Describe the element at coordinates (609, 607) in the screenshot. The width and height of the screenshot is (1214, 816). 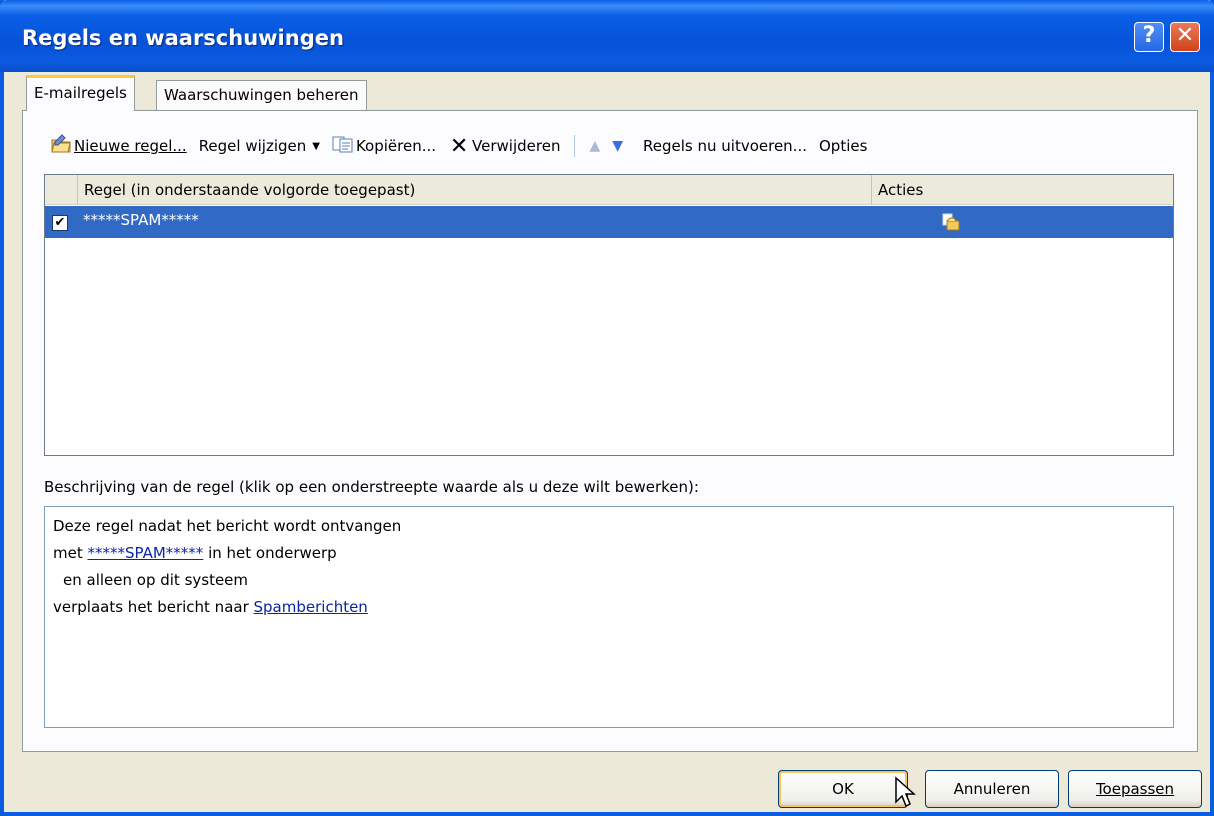
I see `description-line: verplaats het bericht naar Spamberichten` at that location.